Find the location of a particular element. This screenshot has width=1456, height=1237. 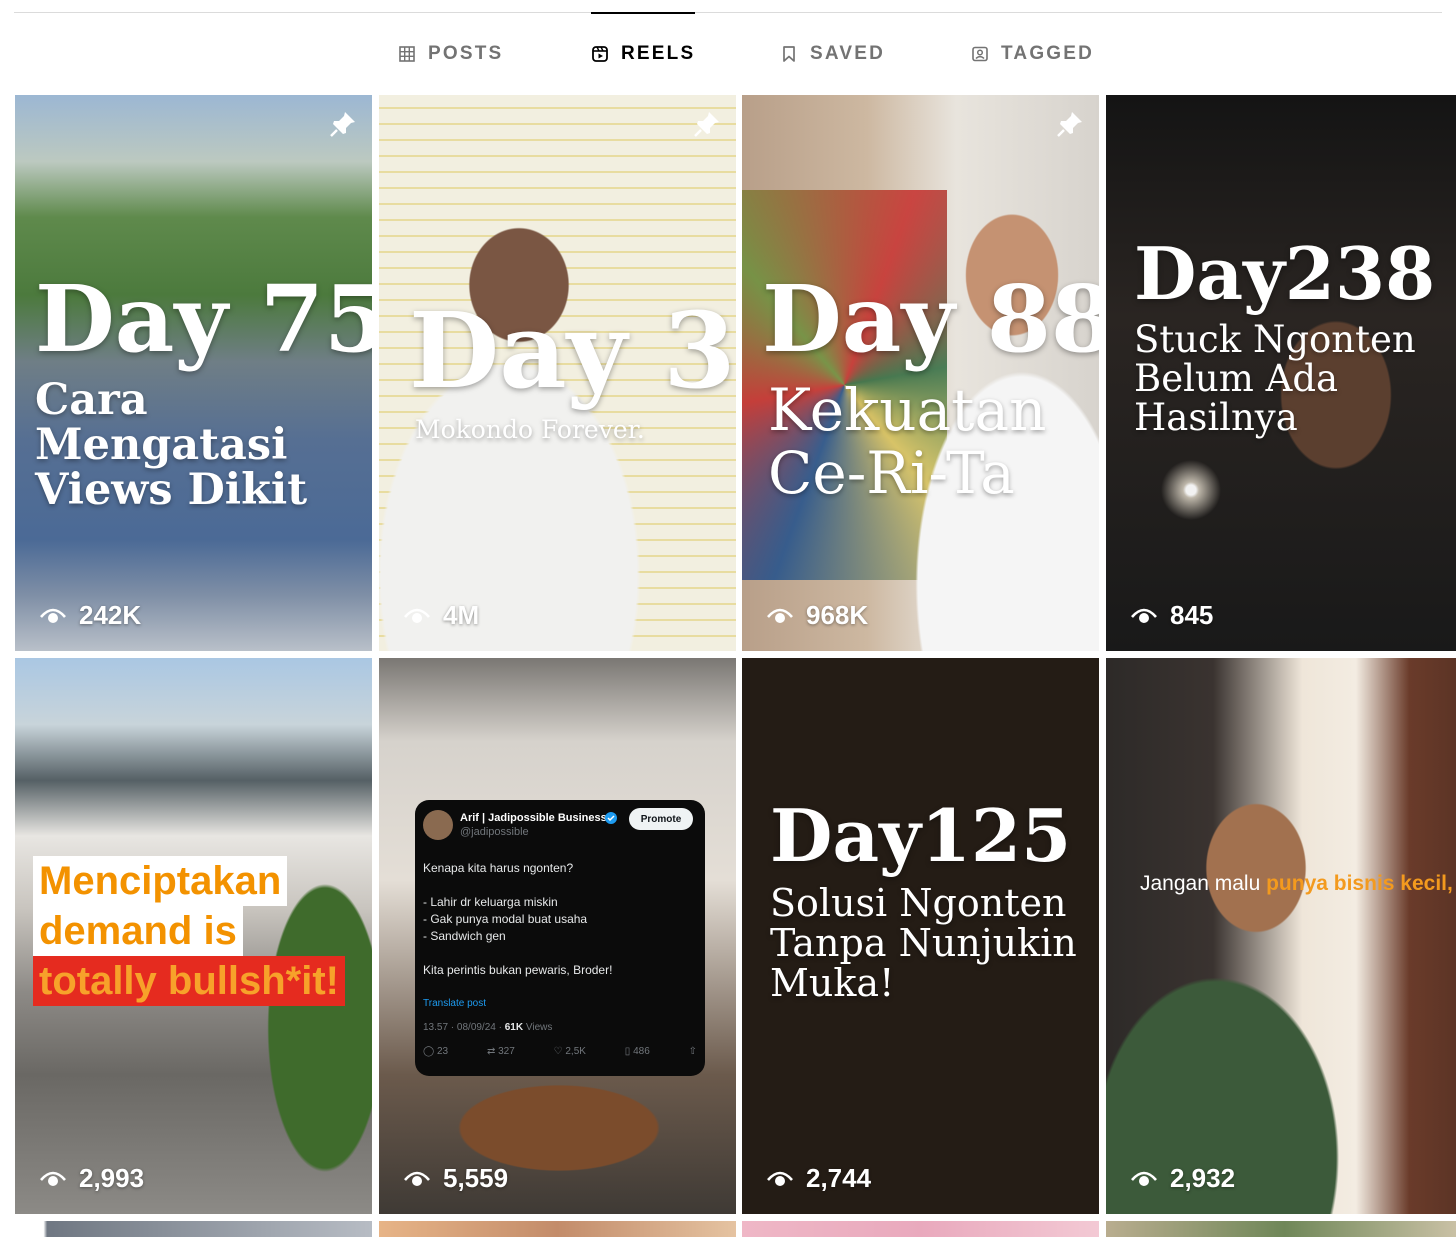

reel-thumbnail is located at coordinates (193, 373).